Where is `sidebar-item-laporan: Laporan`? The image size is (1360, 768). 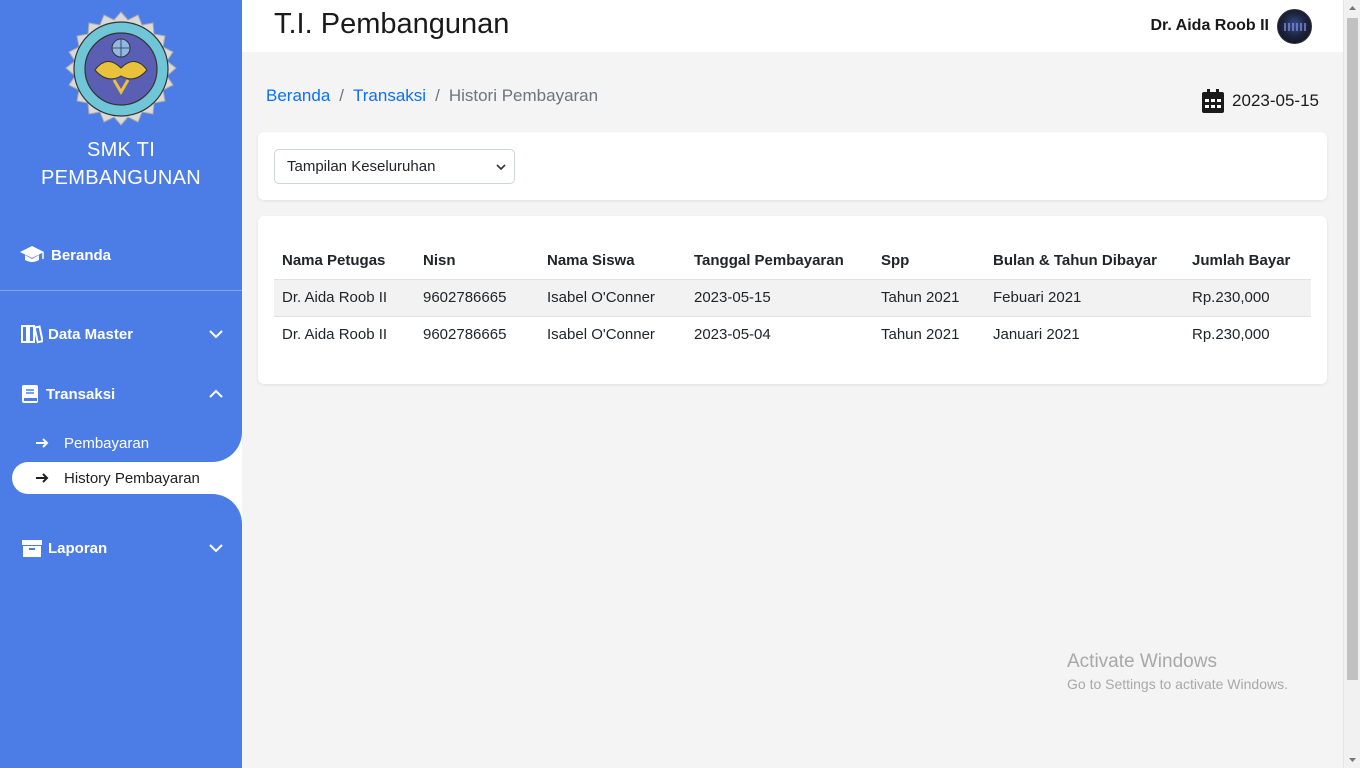 sidebar-item-laporan: Laporan is located at coordinates (121, 548).